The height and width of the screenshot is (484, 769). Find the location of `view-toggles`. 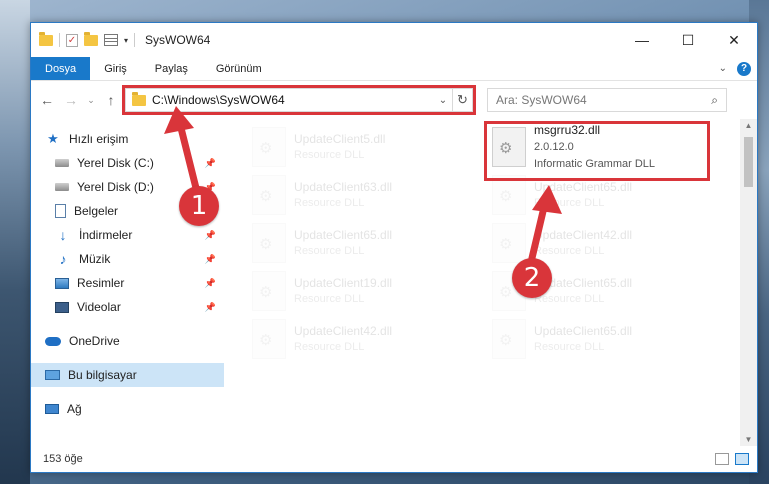

view-toggles is located at coordinates (732, 459).